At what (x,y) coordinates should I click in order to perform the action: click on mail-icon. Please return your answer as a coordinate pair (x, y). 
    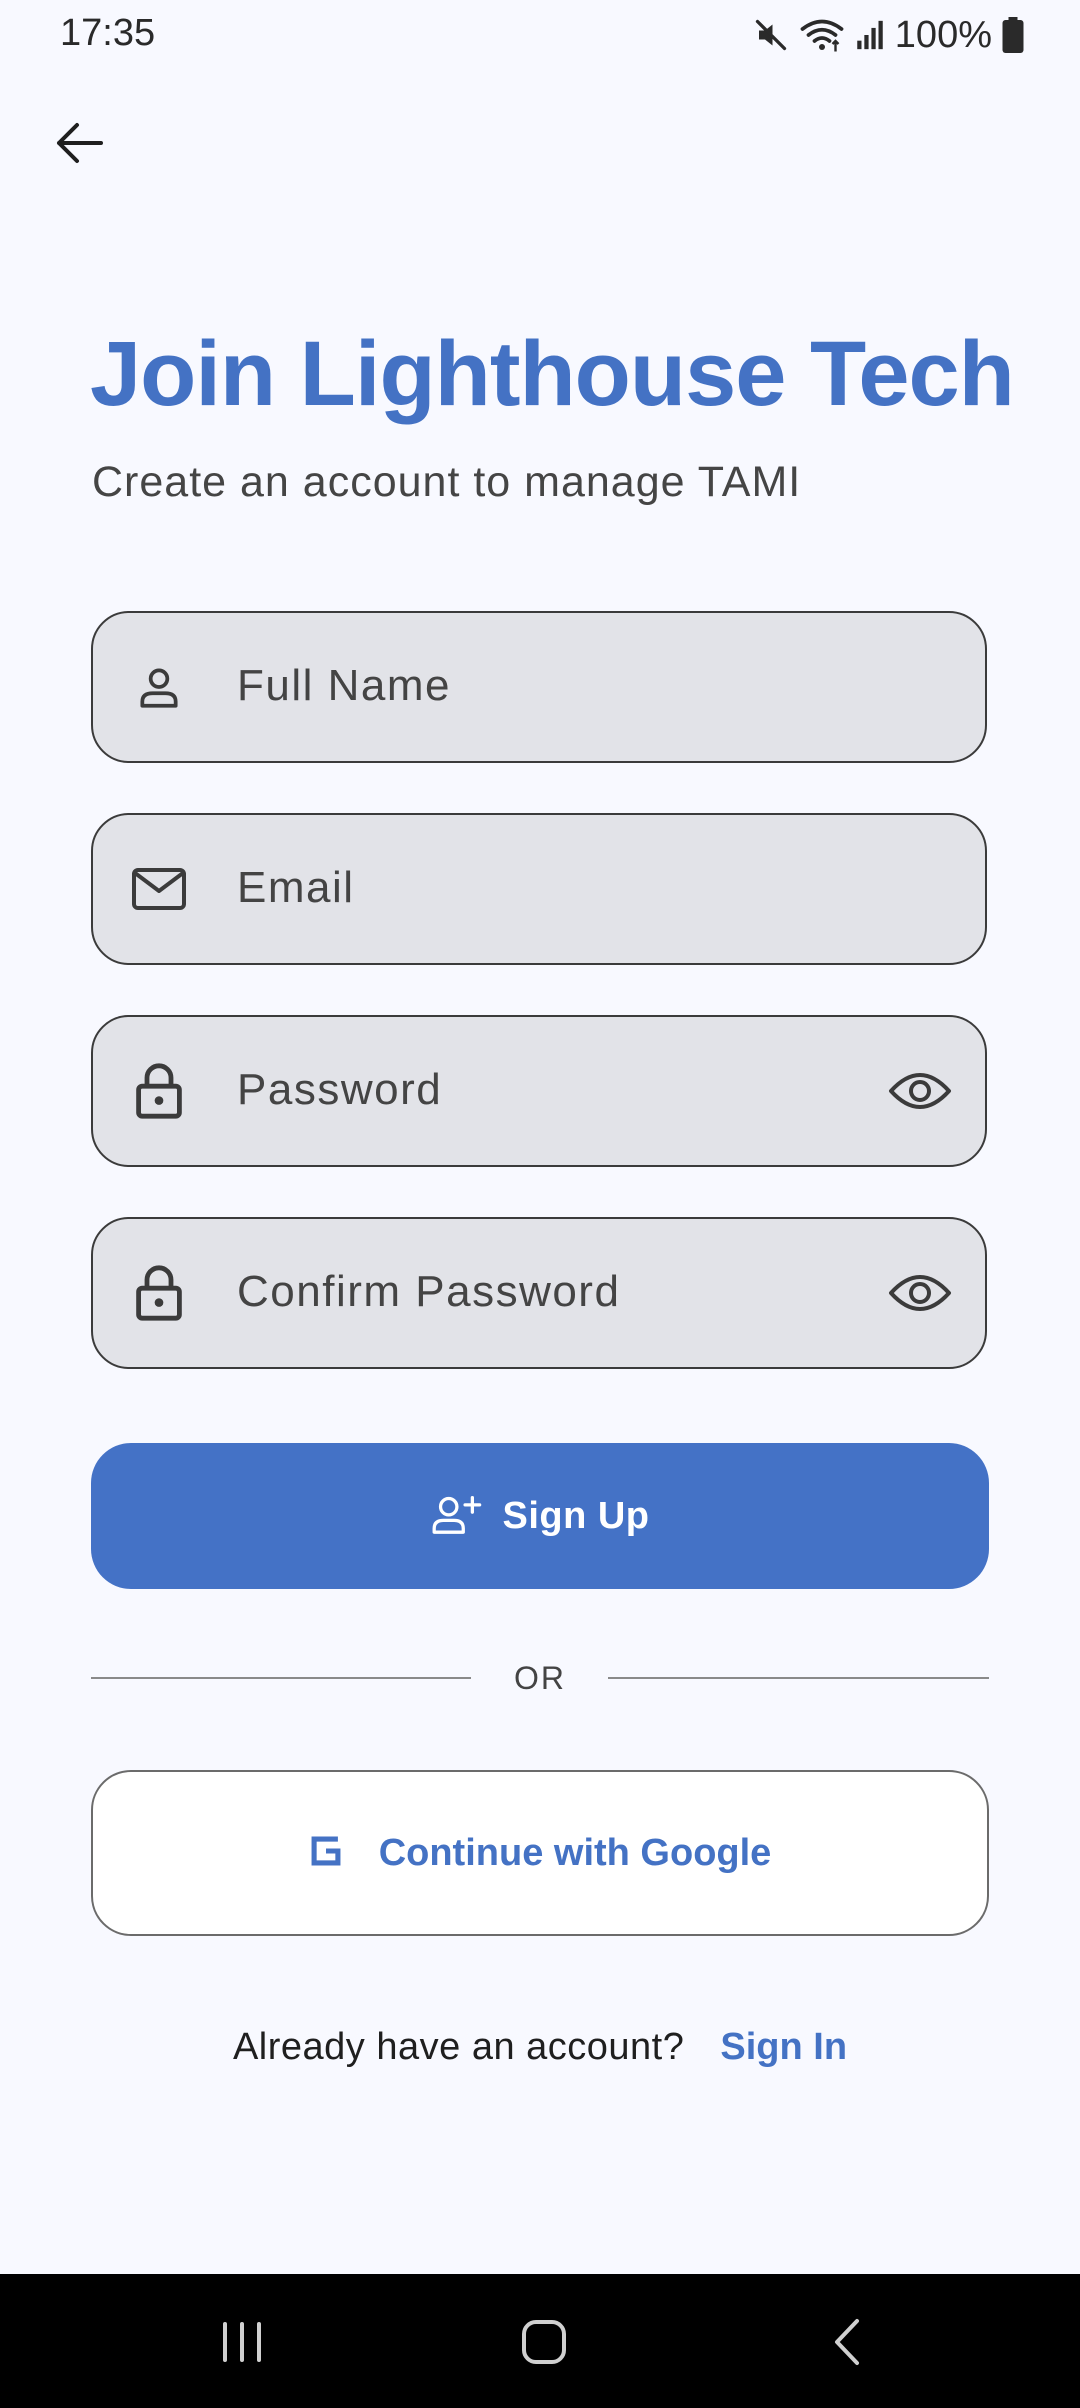
    Looking at the image, I should click on (159, 889).